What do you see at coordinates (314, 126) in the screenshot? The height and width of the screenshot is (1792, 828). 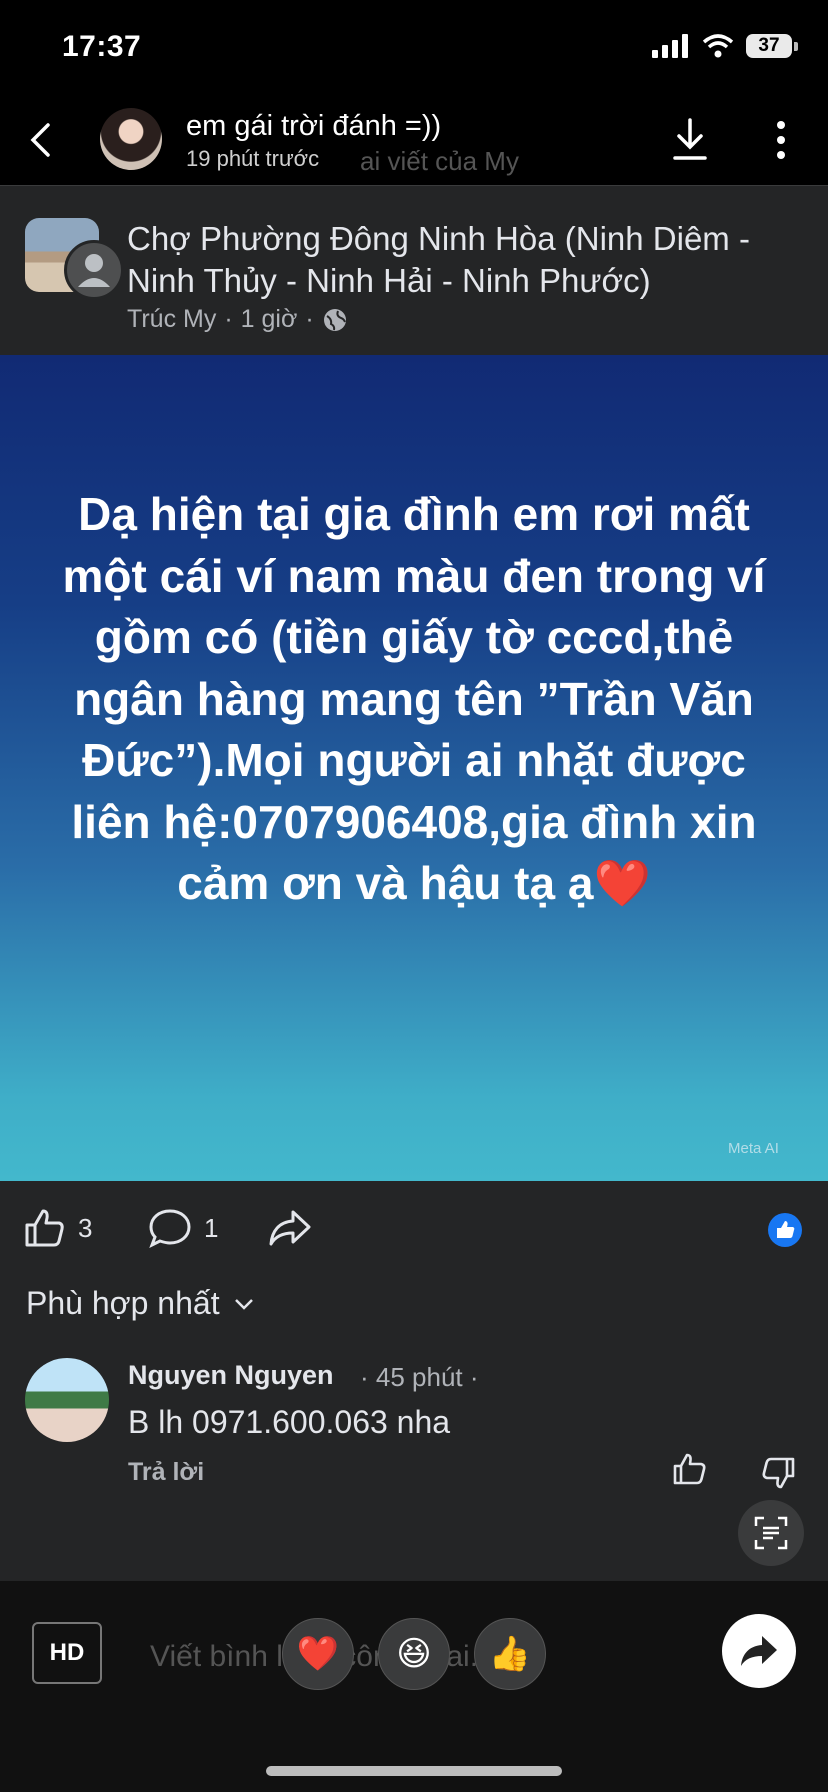 I see `nav-title: em gái trời đánh =))` at bounding box center [314, 126].